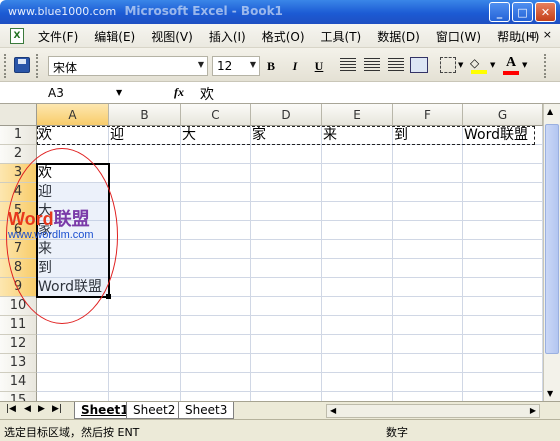 The width and height of the screenshot is (560, 441). I want to click on first-sheet-icon: |◀, so click(11, 409).